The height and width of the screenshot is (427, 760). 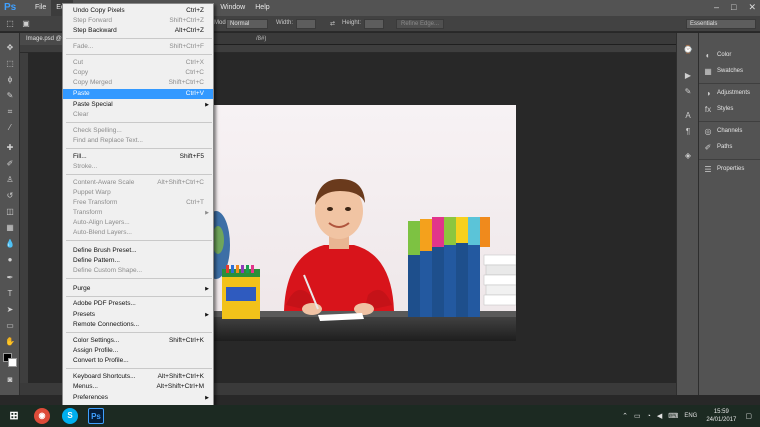 What do you see at coordinates (10, 244) in the screenshot?
I see `blur-tool-icon: 💧` at bounding box center [10, 244].